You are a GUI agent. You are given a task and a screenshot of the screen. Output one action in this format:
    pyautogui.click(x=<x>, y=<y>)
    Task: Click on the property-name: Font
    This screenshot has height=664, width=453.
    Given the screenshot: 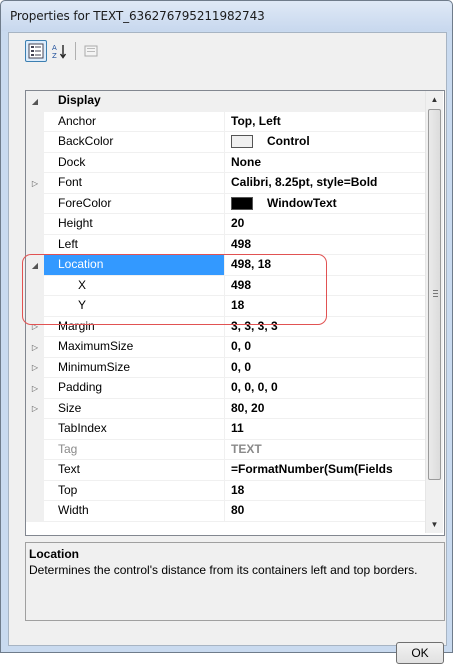 What is the action you would take?
    pyautogui.click(x=134, y=183)
    